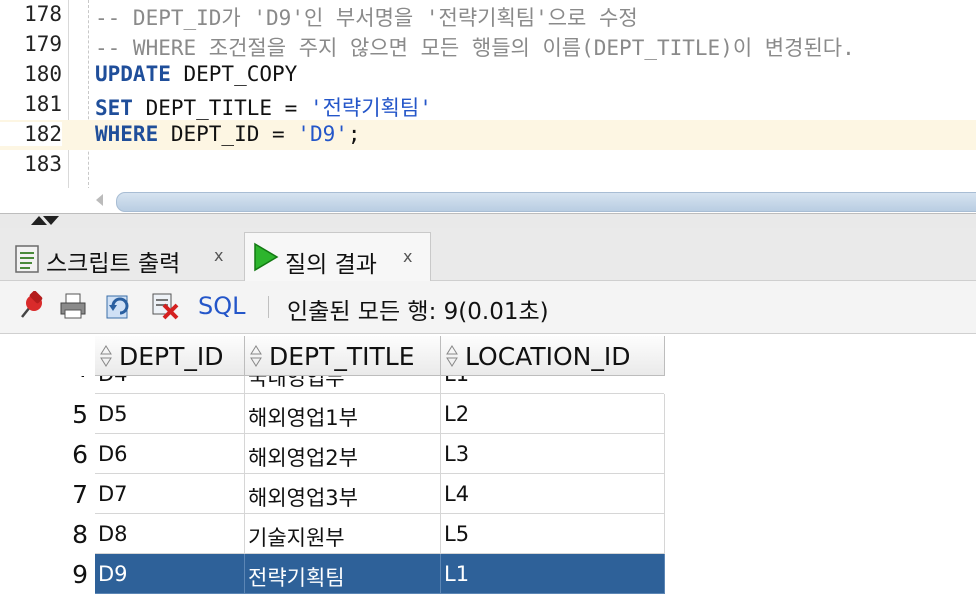 The height and width of the screenshot is (594, 976). Describe the element at coordinates (546, 202) in the screenshot. I see `scrollbar-thumb` at that location.